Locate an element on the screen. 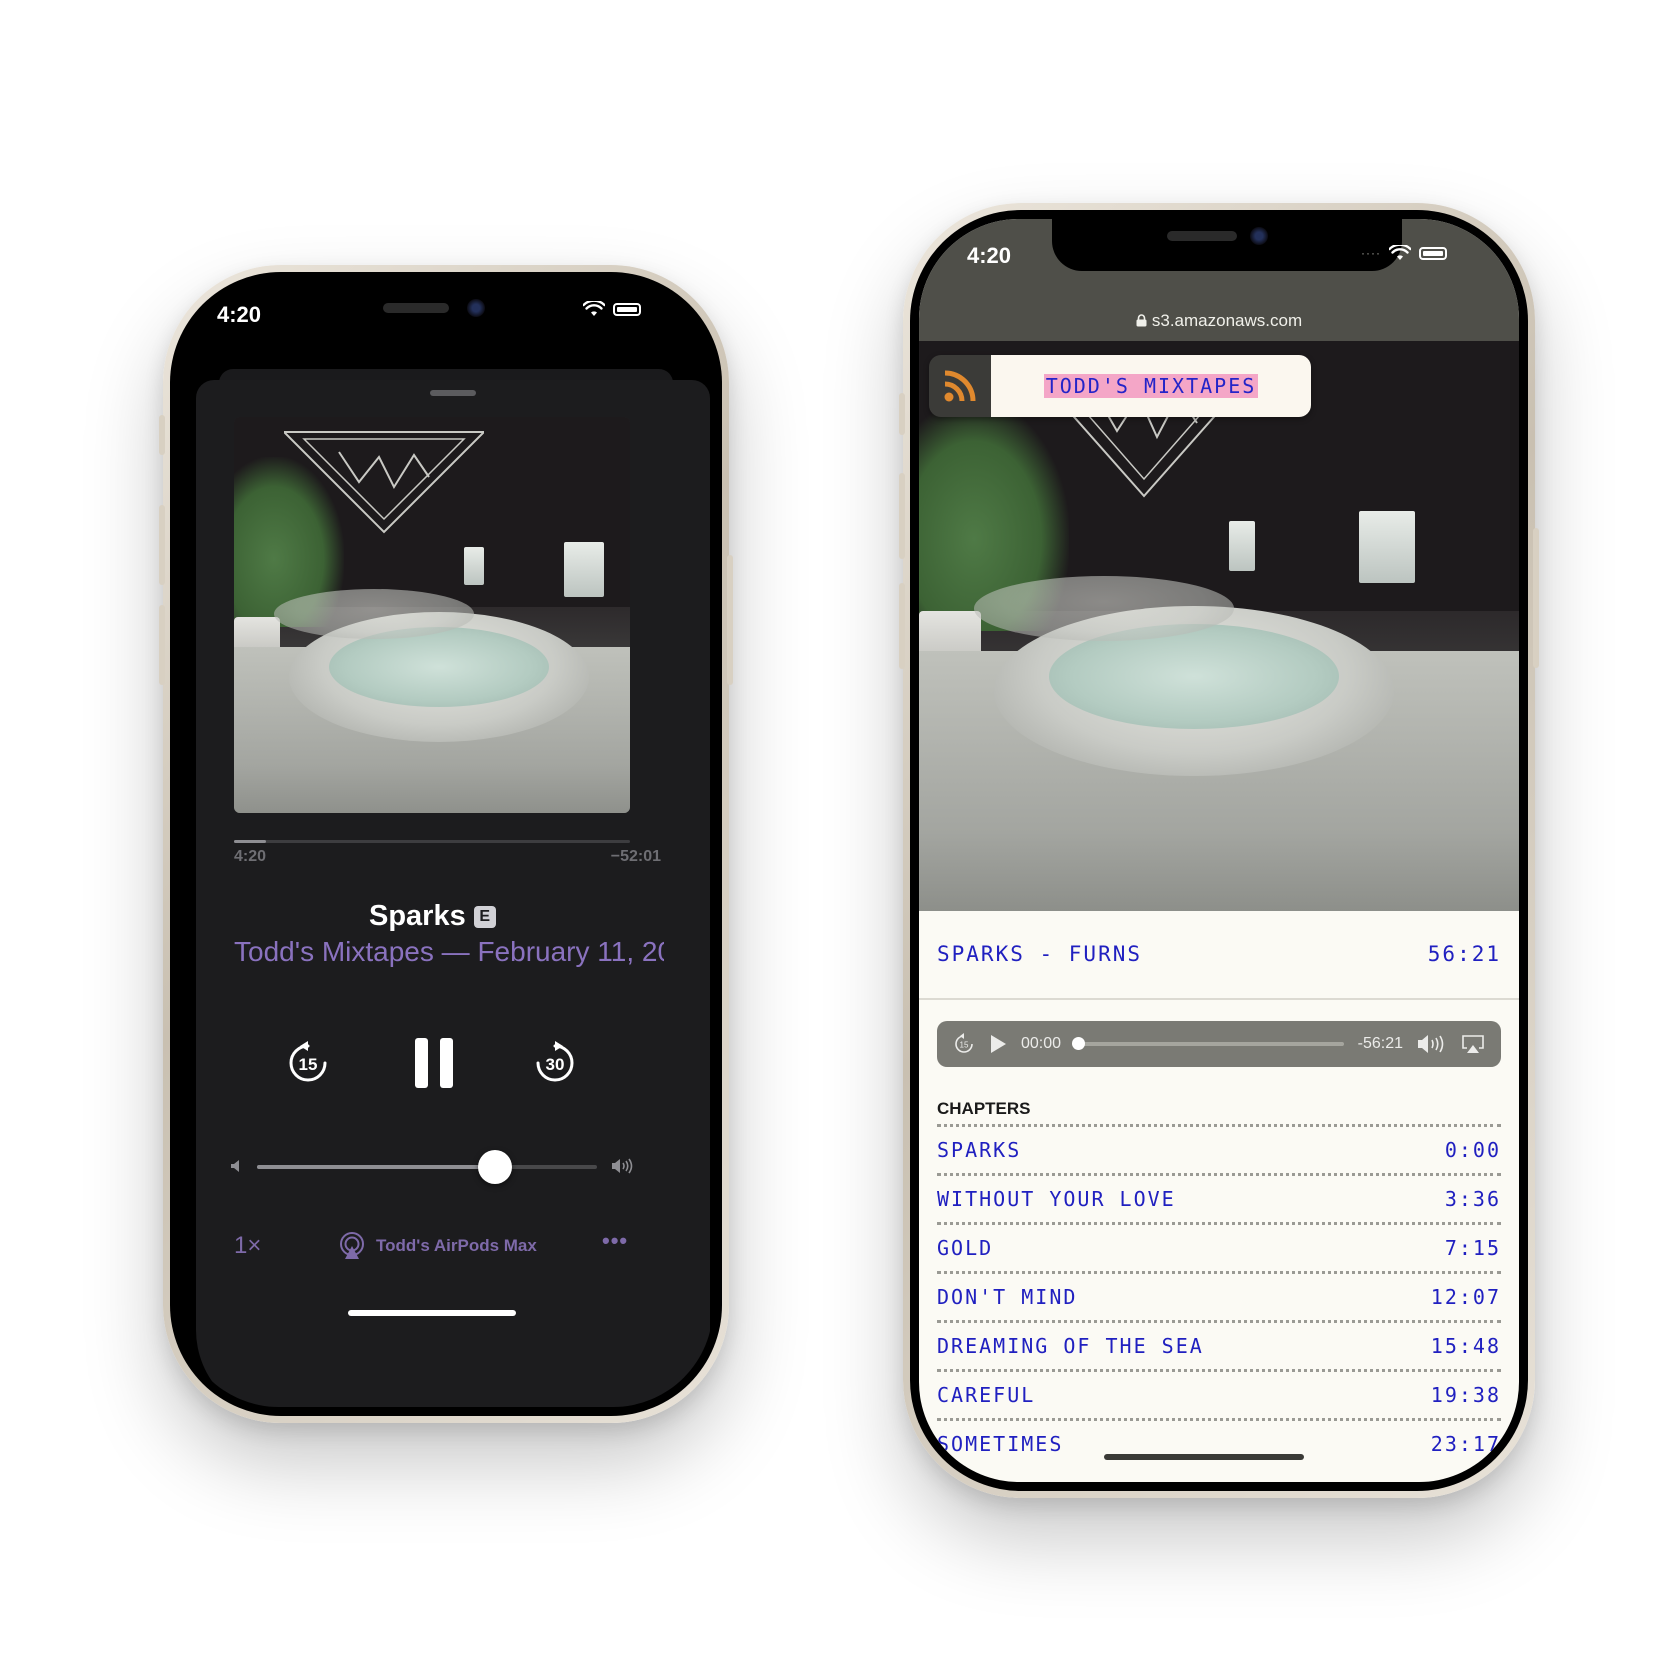 The height and width of the screenshot is (1680, 1680). explicit-badge: E is located at coordinates (484, 916).